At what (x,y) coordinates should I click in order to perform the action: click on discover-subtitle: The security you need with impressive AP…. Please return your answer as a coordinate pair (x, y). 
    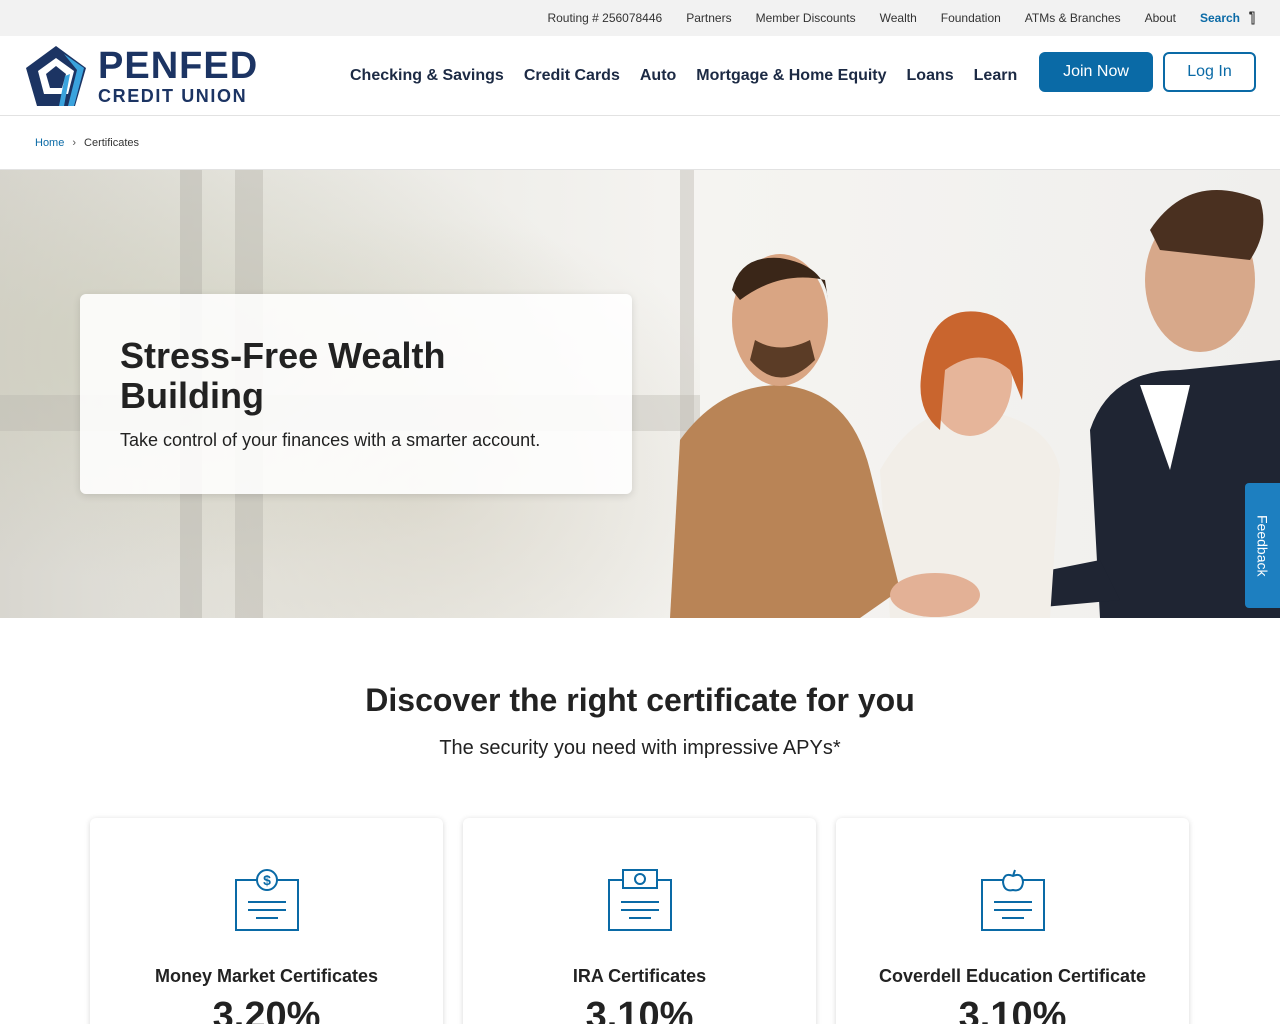
    Looking at the image, I should click on (640, 748).